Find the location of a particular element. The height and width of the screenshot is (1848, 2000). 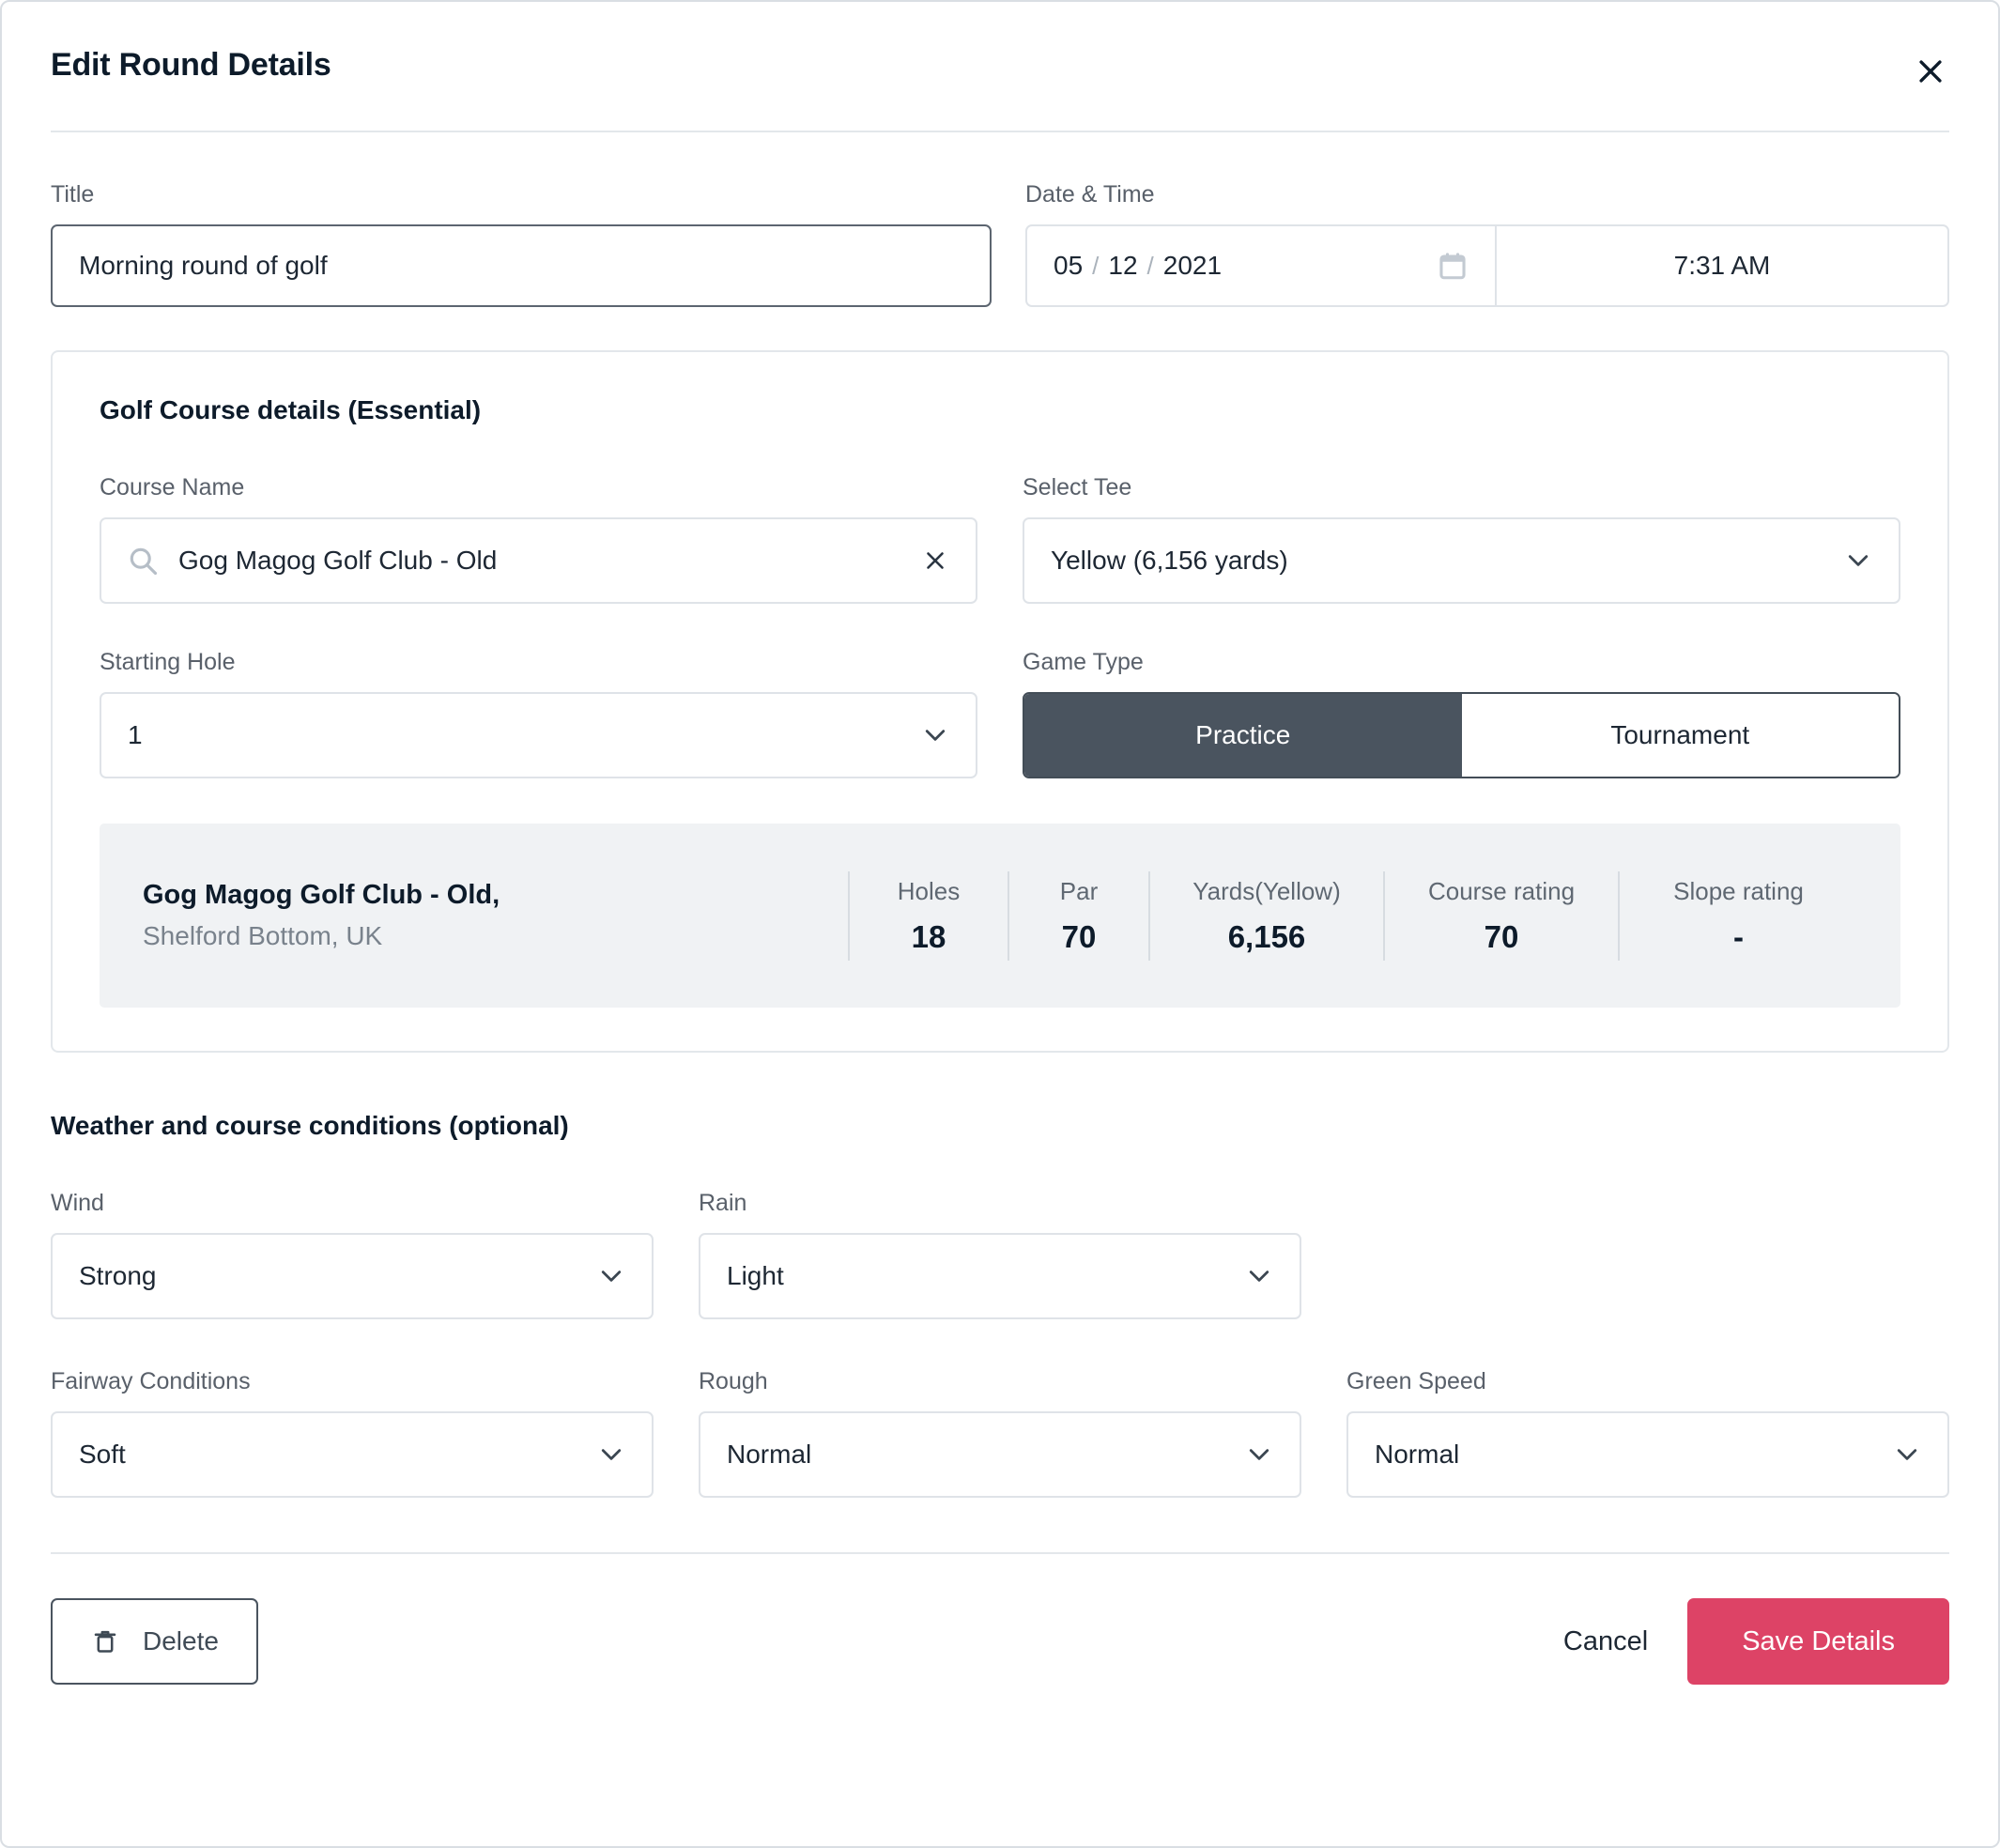

stat-holes-value: 18 is located at coordinates (928, 936).